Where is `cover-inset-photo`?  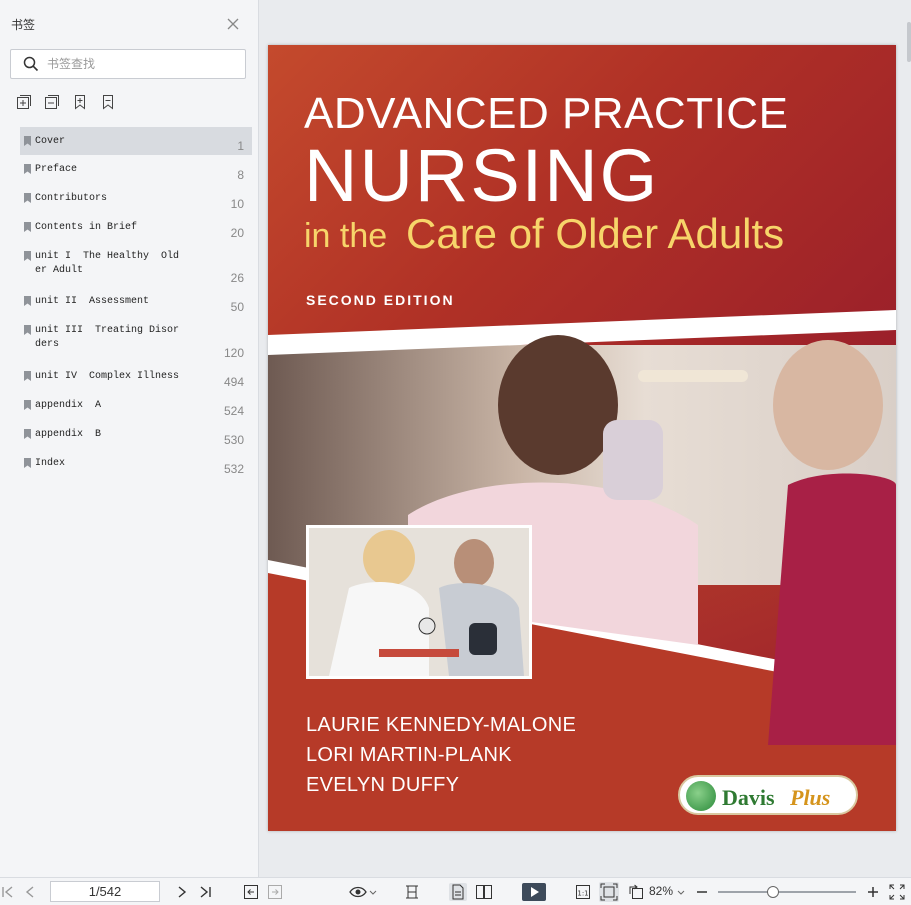 cover-inset-photo is located at coordinates (419, 602).